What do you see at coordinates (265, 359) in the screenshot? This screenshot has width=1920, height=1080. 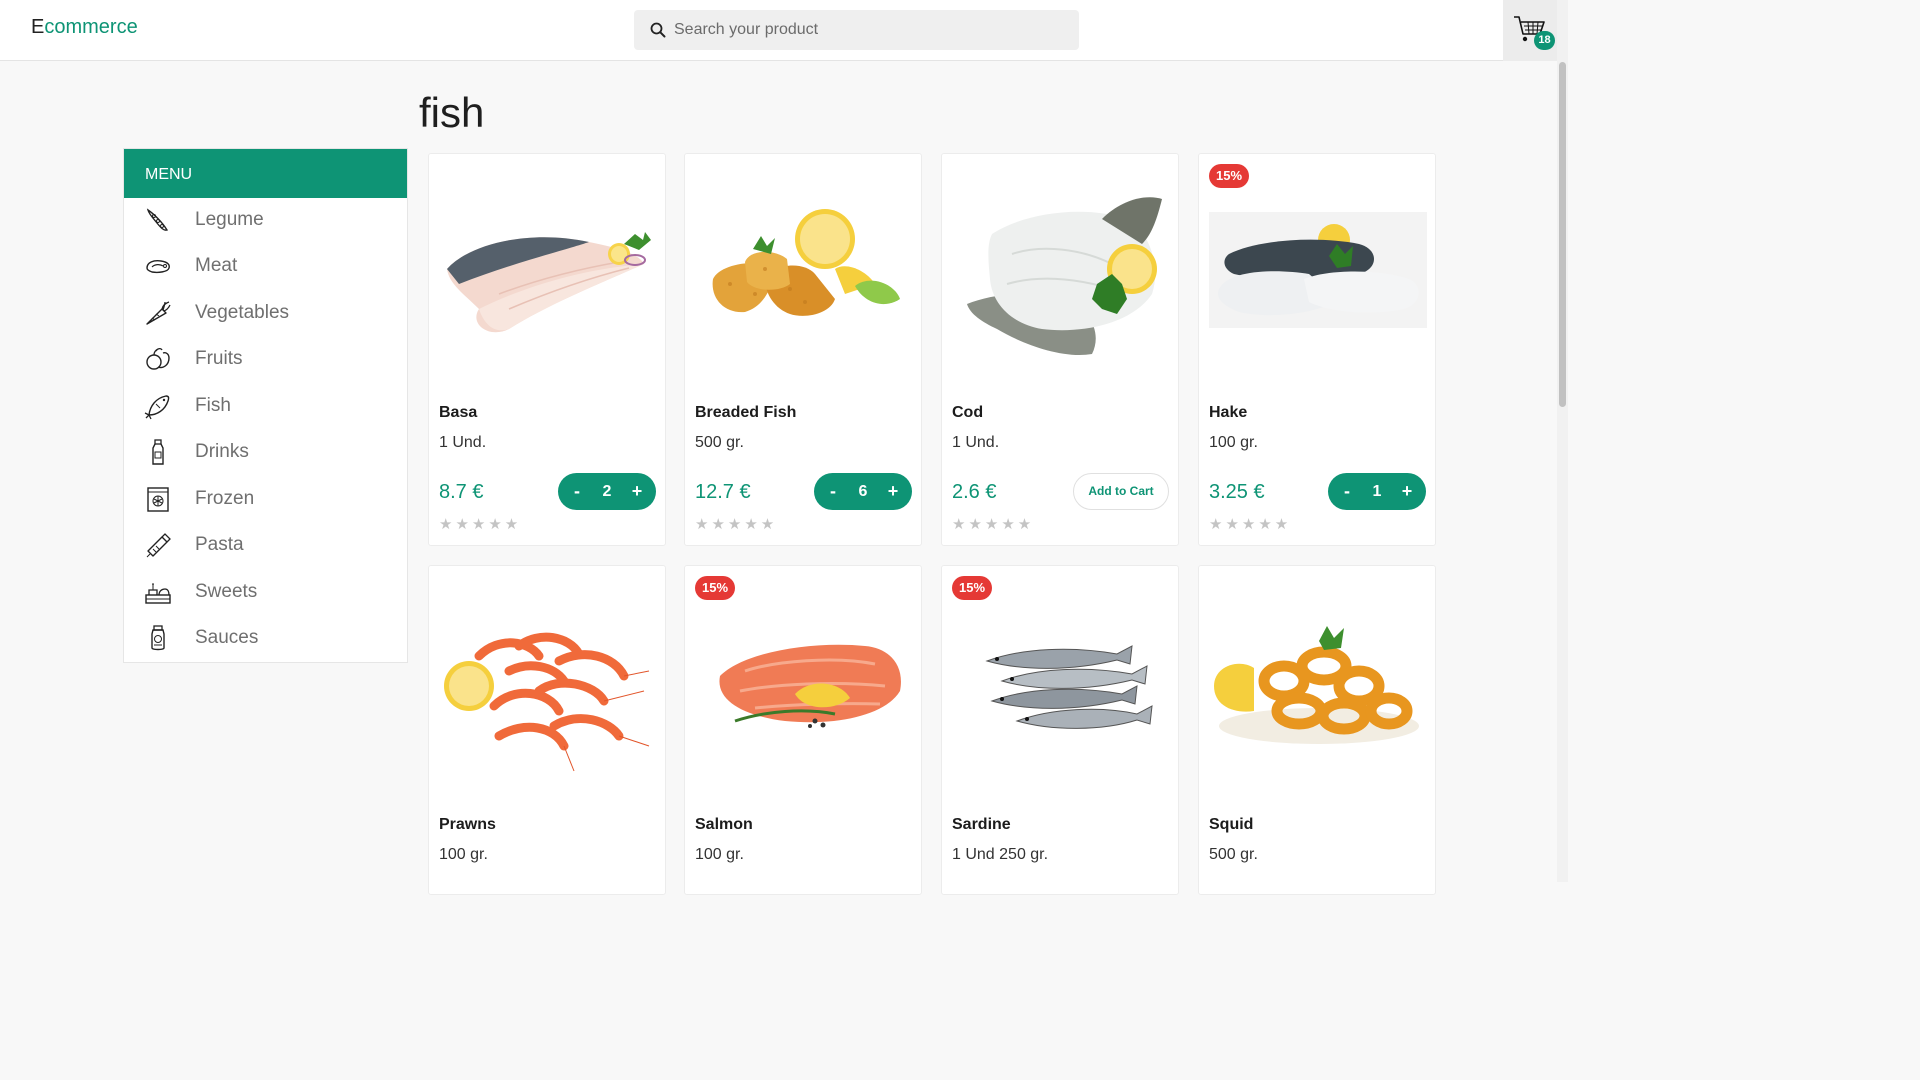 I see `sidebar-item-fruits: Fruits` at bounding box center [265, 359].